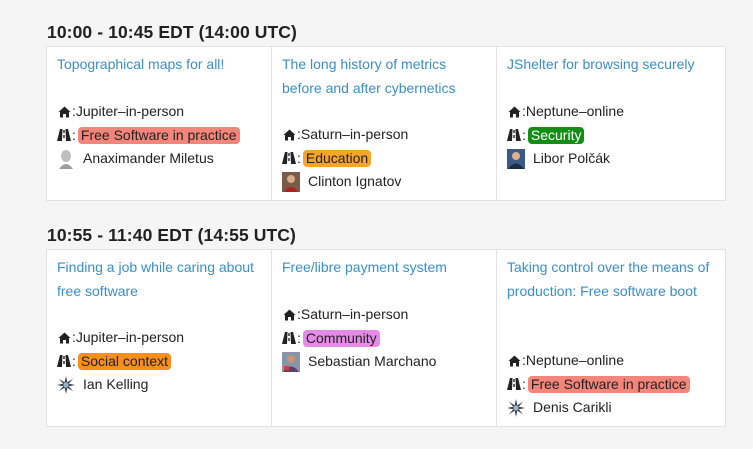 This screenshot has height=449, width=753. I want to click on speaker-name: Ian Kelling, so click(115, 385).